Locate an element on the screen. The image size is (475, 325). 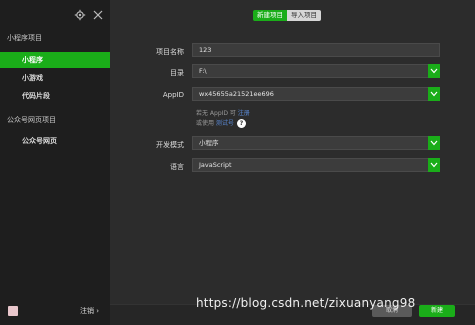
tab-import-project: 导入项目 is located at coordinates (304, 15).